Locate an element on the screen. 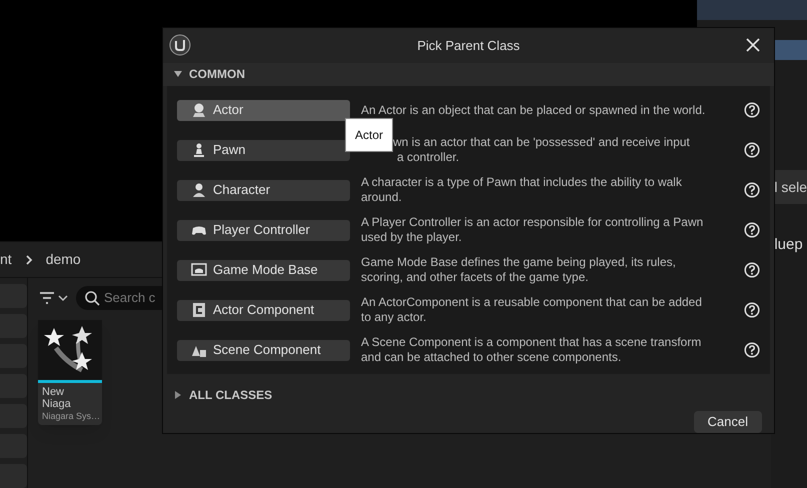 This screenshot has width=807, height=488. class-description: An Actor is an object that can be placed or spawned in the world. is located at coordinates (533, 109).